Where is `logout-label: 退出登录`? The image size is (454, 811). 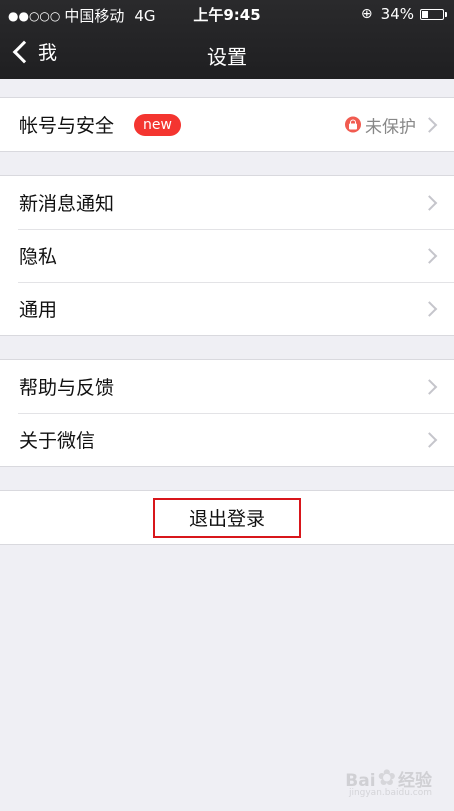
logout-label: 退出登录 is located at coordinates (226, 519).